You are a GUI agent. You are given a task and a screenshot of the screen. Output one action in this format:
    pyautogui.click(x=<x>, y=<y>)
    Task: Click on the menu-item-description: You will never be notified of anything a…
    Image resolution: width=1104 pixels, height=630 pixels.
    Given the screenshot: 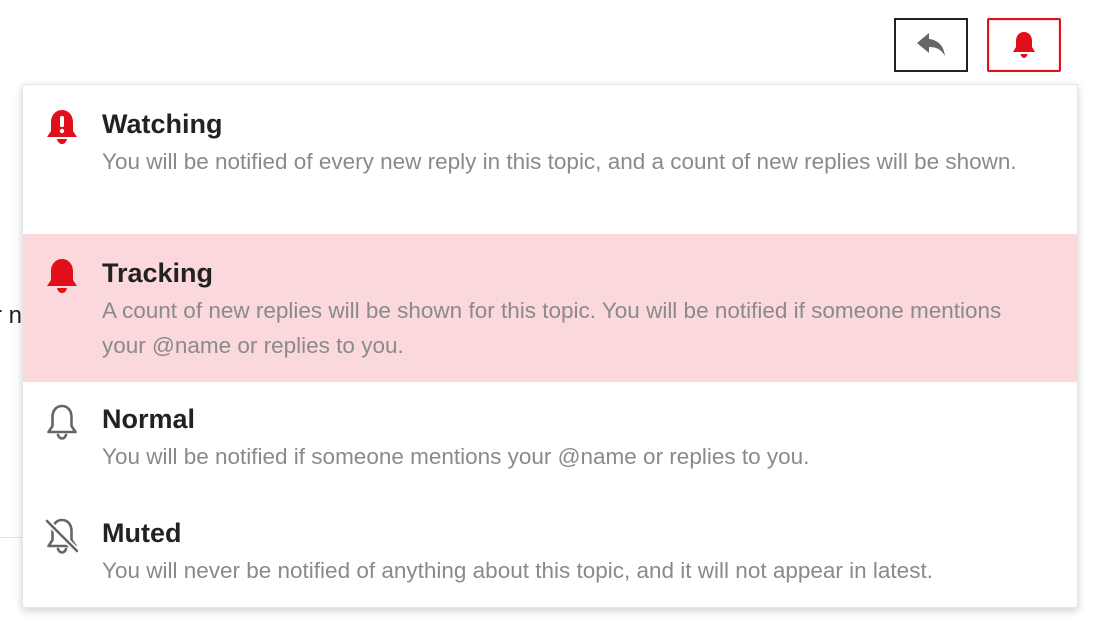 What is the action you would take?
    pyautogui.click(x=517, y=570)
    